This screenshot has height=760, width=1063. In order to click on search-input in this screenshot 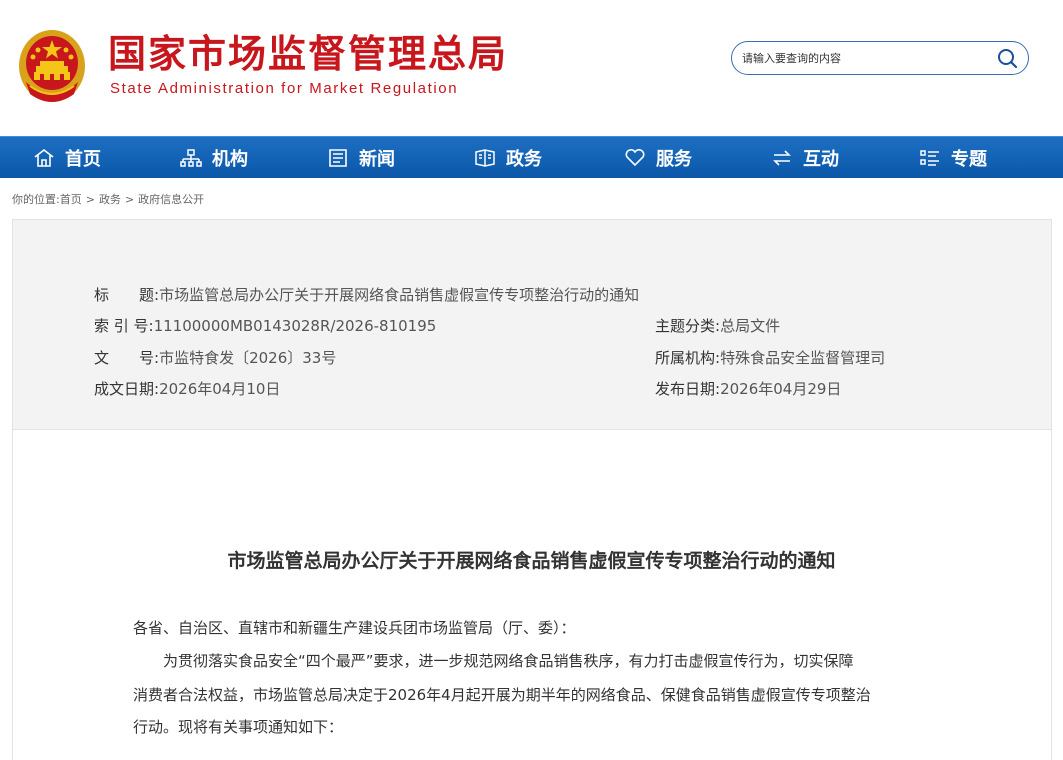, I will do `click(862, 58)`.